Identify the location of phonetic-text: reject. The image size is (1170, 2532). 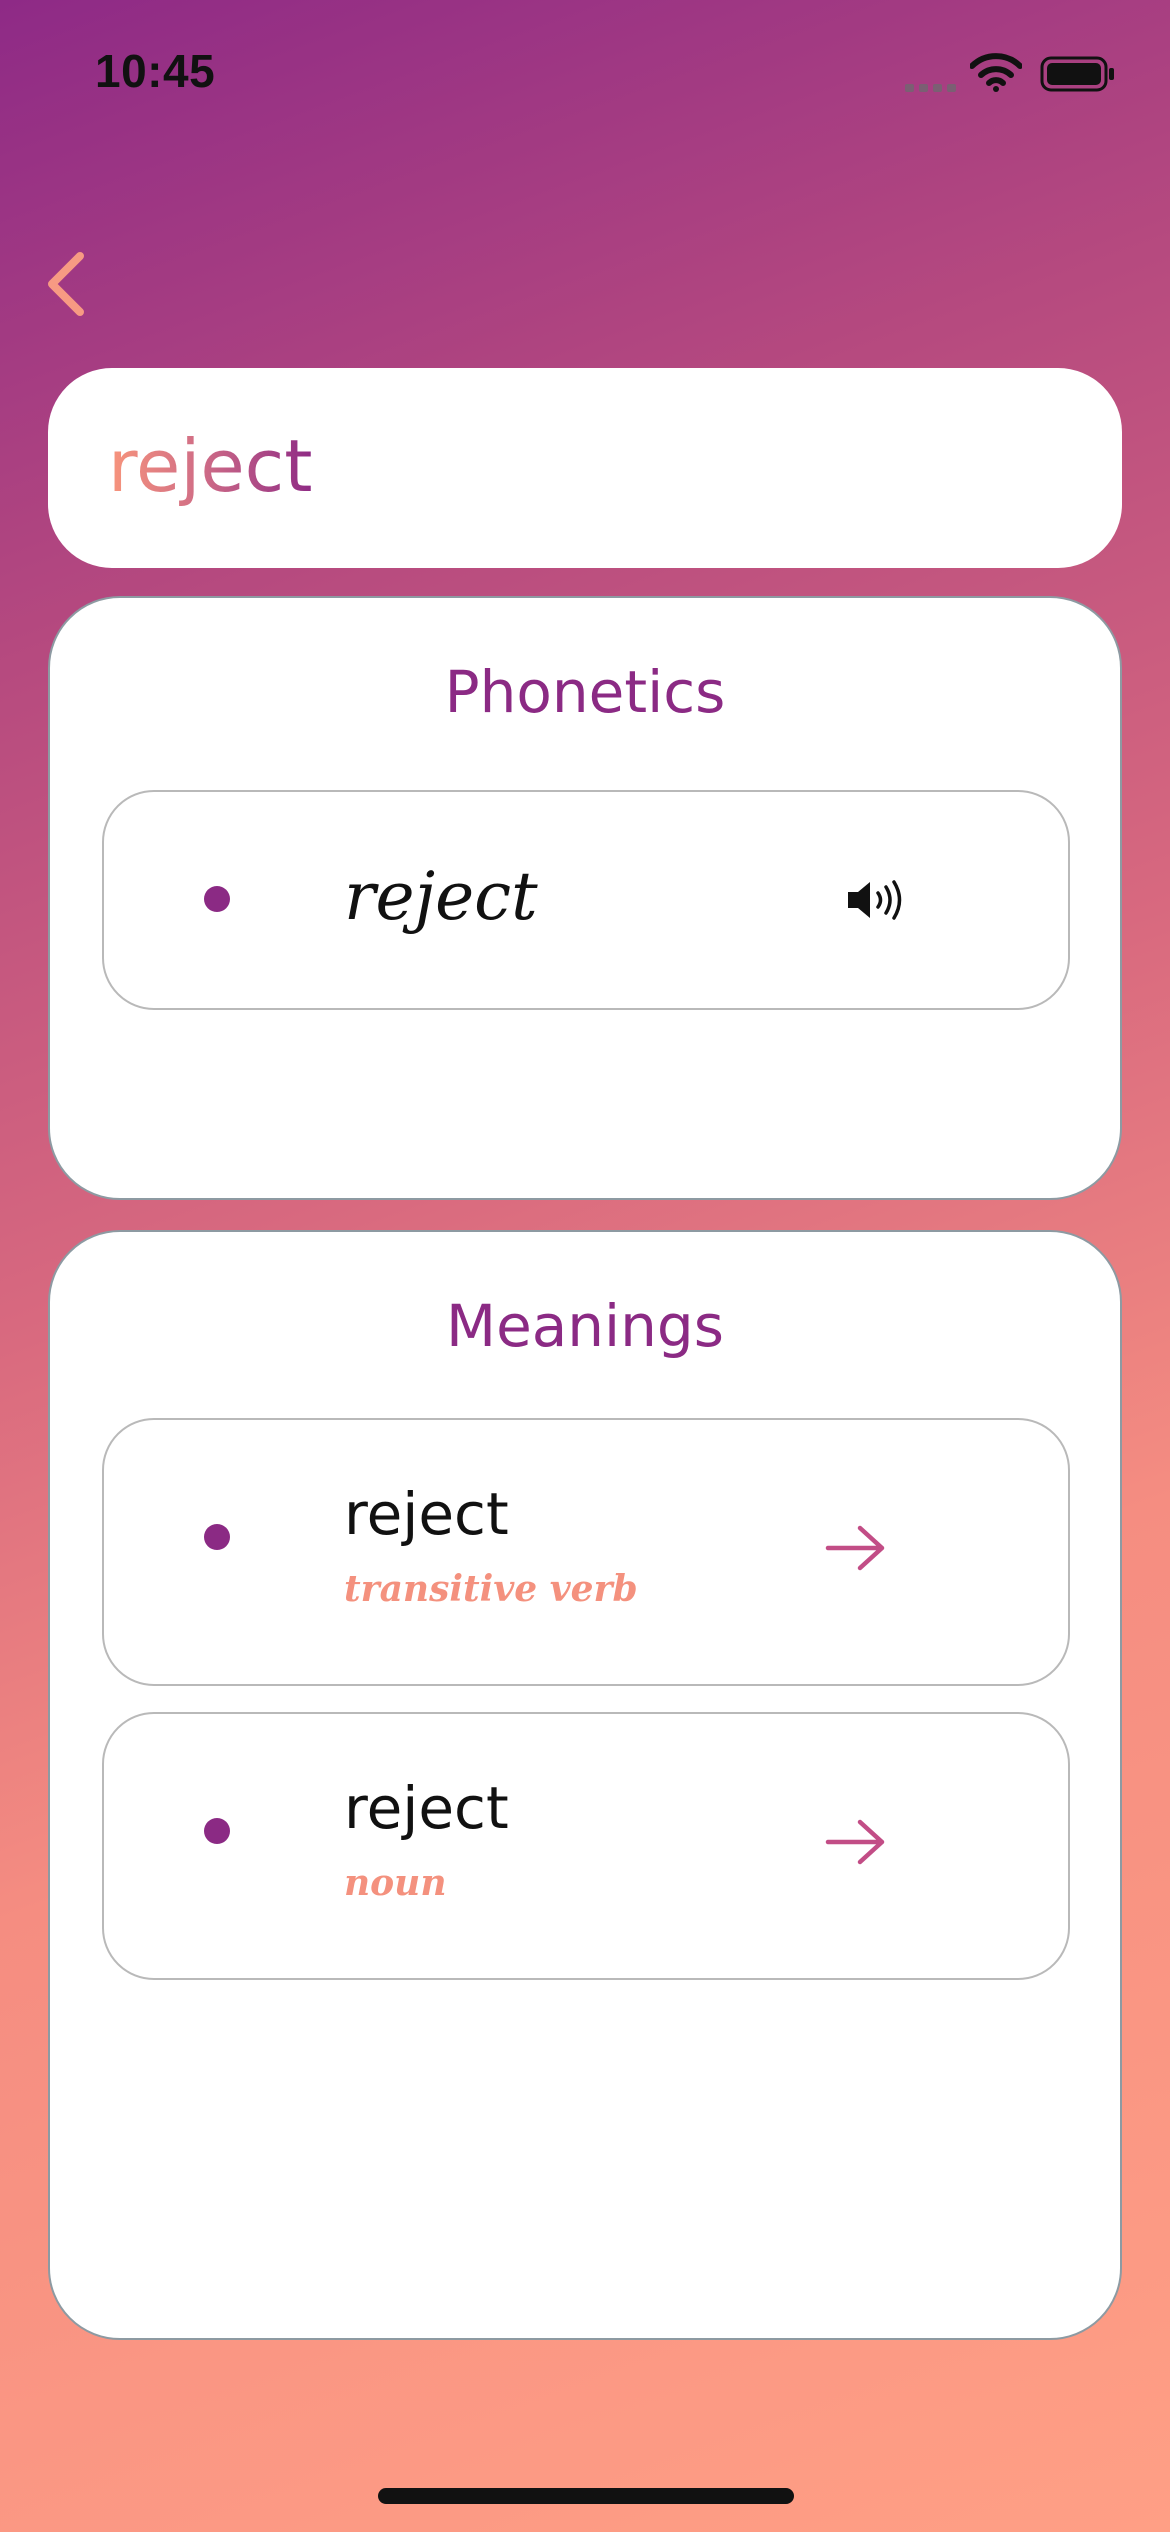
(441, 896).